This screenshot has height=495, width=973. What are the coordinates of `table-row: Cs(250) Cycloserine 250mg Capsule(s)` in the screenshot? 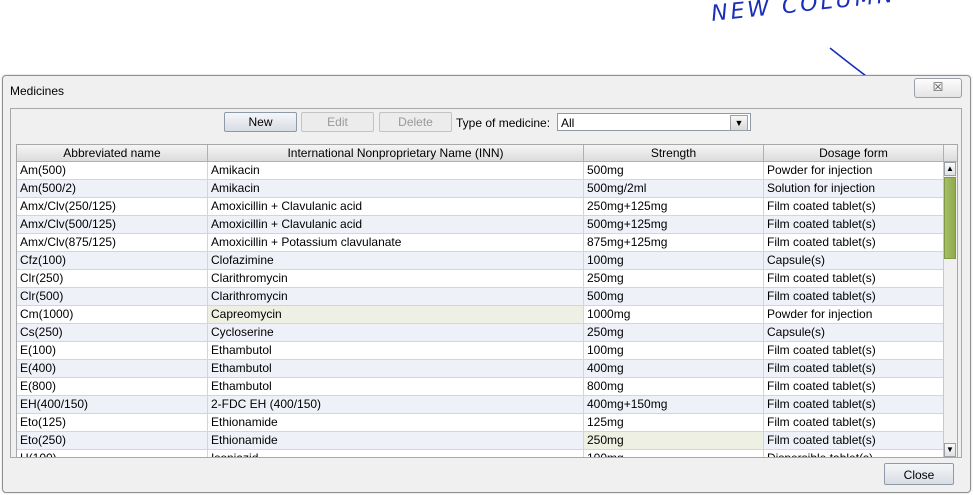 It's located at (480, 333).